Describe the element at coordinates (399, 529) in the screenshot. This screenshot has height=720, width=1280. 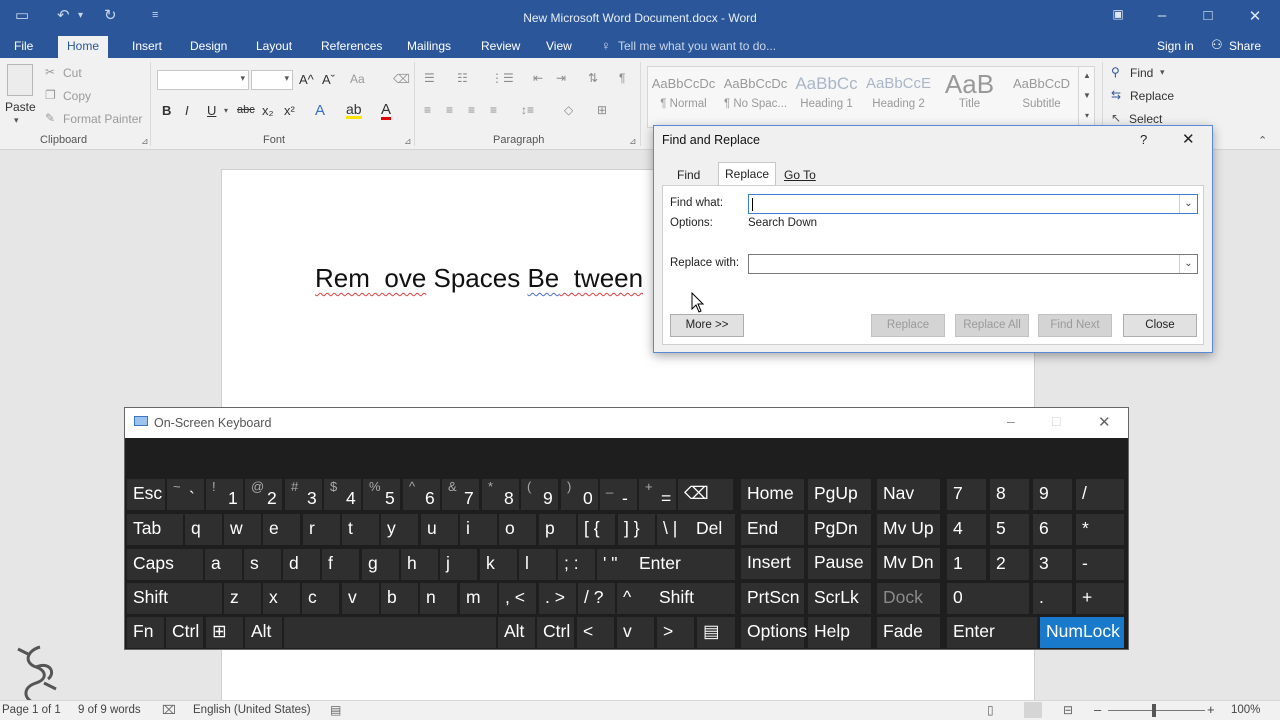
I see `osk-key: y` at that location.